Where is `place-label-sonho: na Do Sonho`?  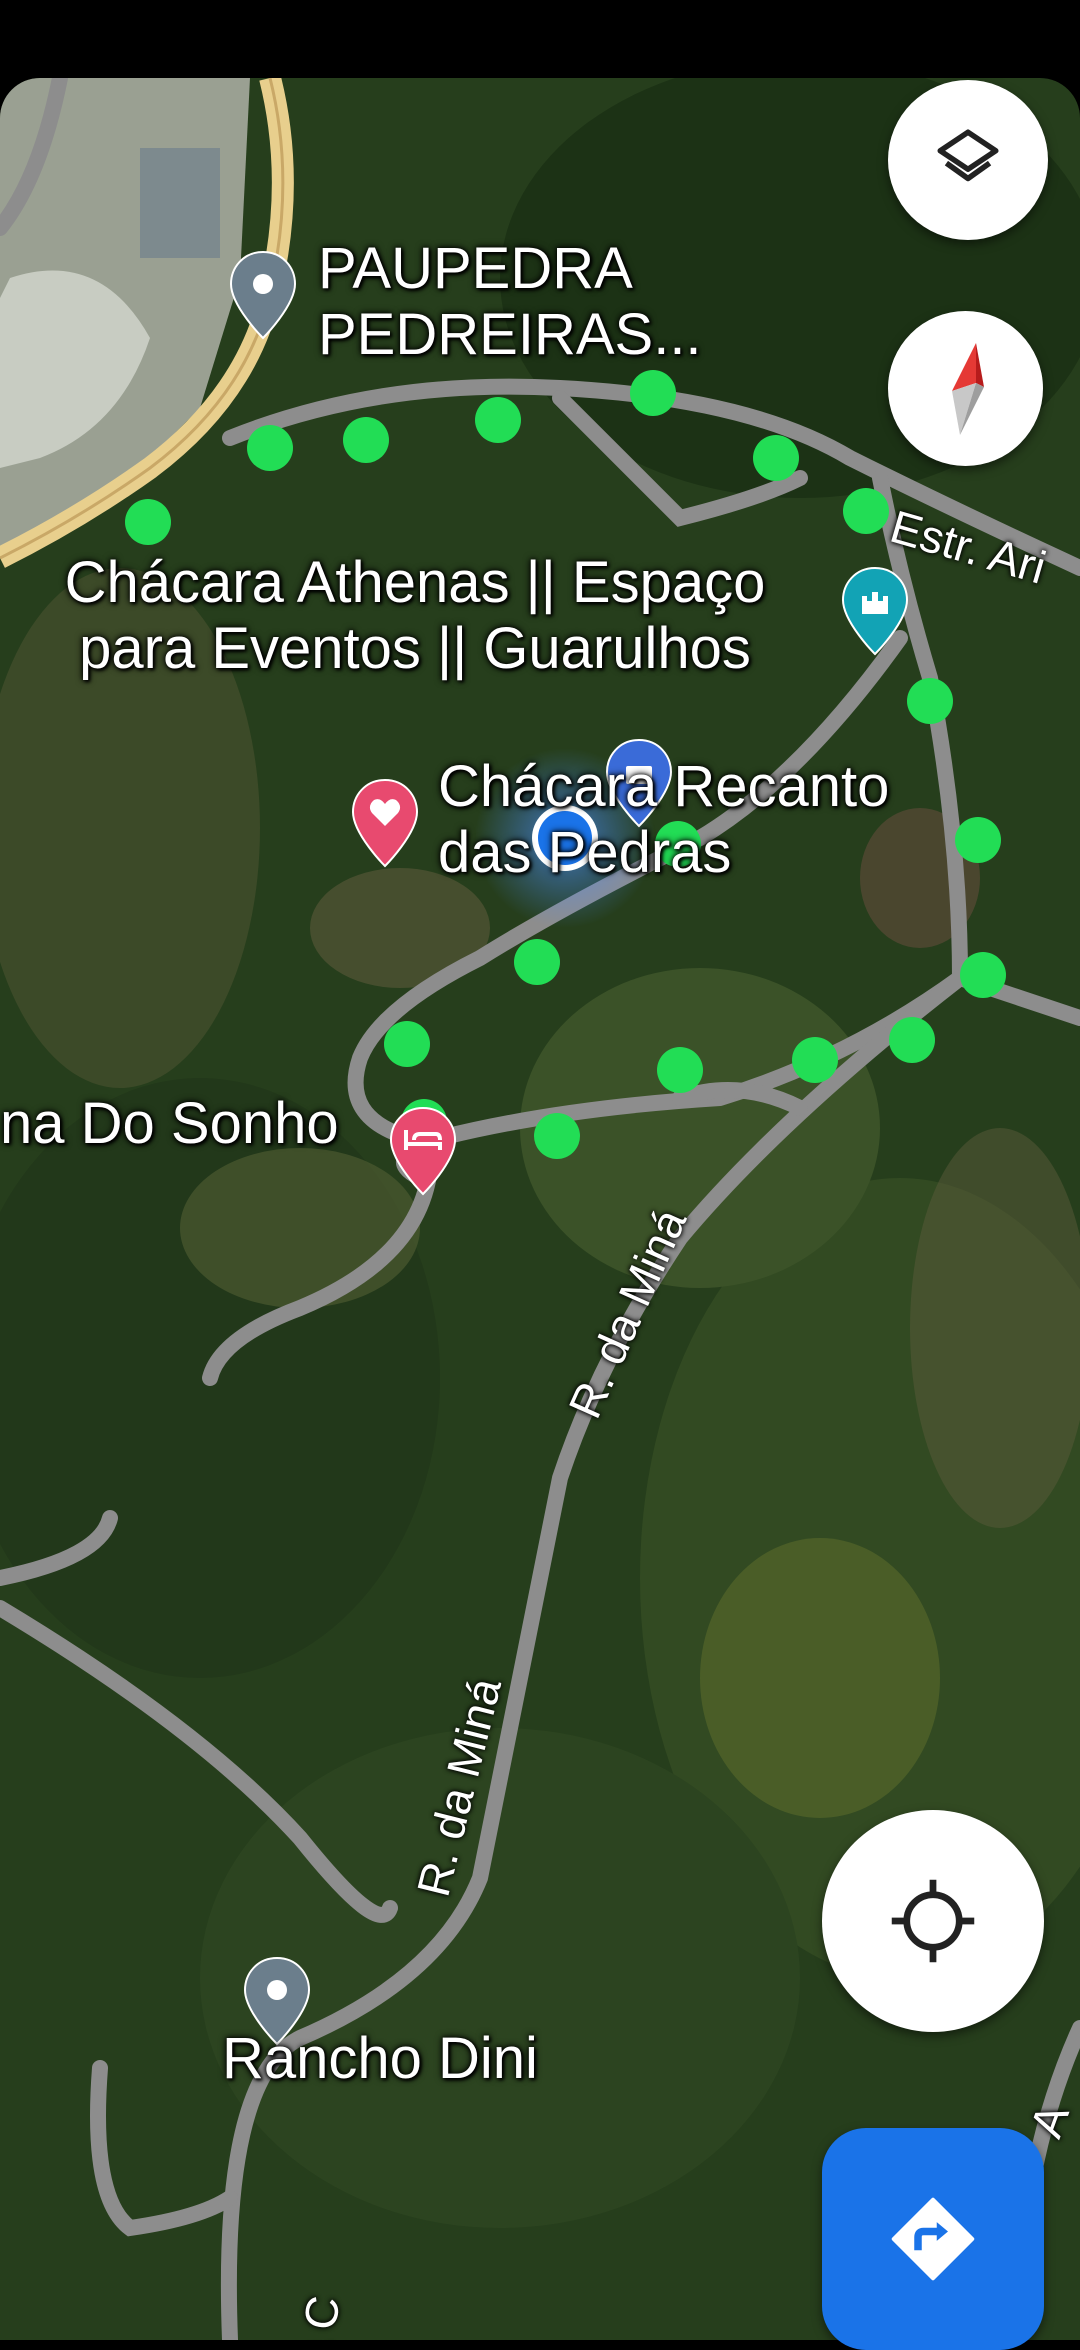 place-label-sonho: na Do Sonho is located at coordinates (169, 1124).